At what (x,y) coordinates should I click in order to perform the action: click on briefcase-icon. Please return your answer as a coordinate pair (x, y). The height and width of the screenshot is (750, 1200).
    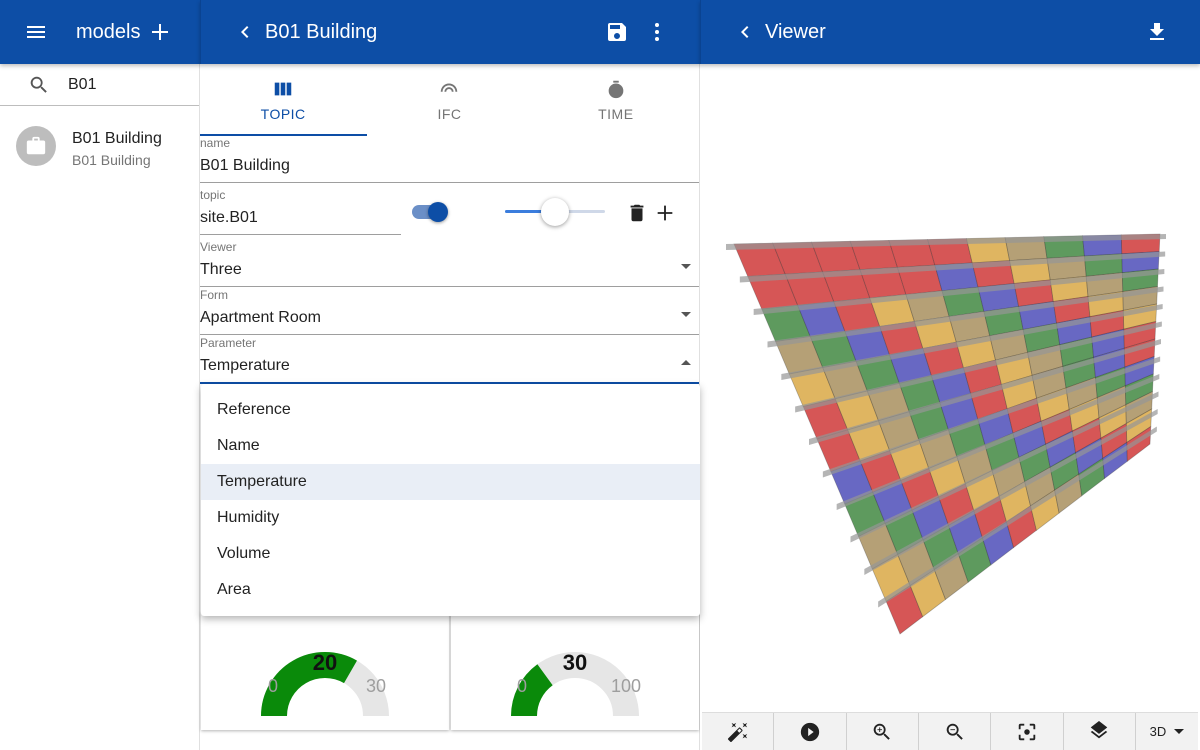
    Looking at the image, I should click on (36, 145).